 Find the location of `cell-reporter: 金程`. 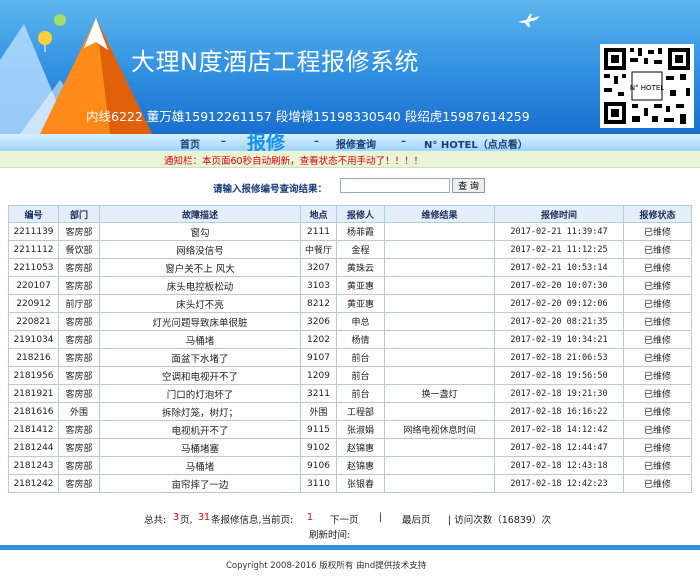

cell-reporter: 金程 is located at coordinates (360, 249).